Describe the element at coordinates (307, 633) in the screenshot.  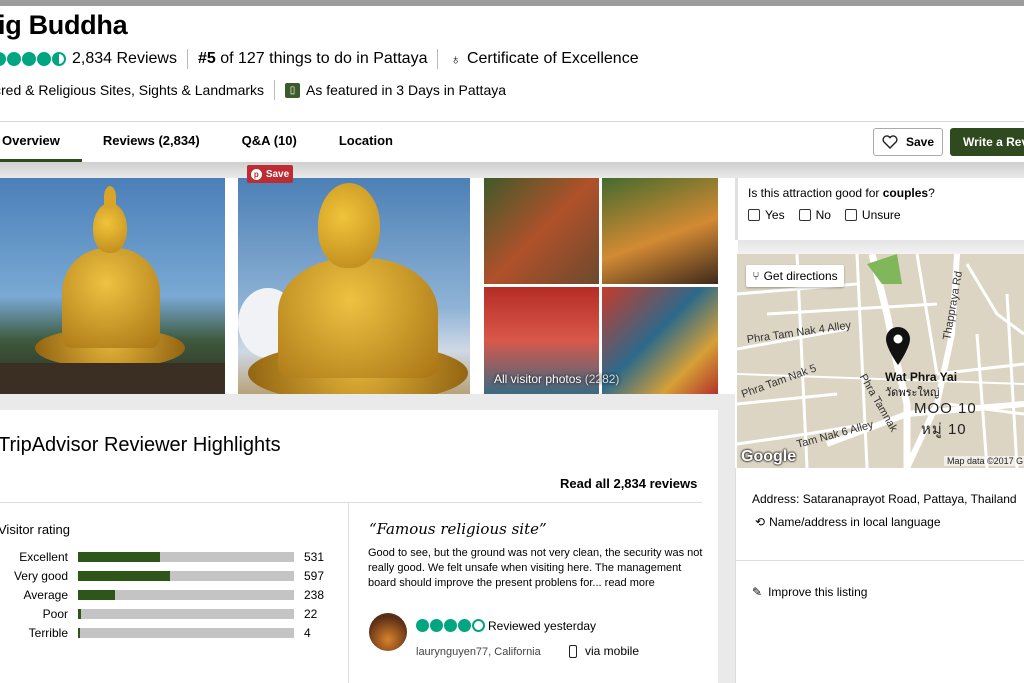
I see `rating-count: 4` at that location.